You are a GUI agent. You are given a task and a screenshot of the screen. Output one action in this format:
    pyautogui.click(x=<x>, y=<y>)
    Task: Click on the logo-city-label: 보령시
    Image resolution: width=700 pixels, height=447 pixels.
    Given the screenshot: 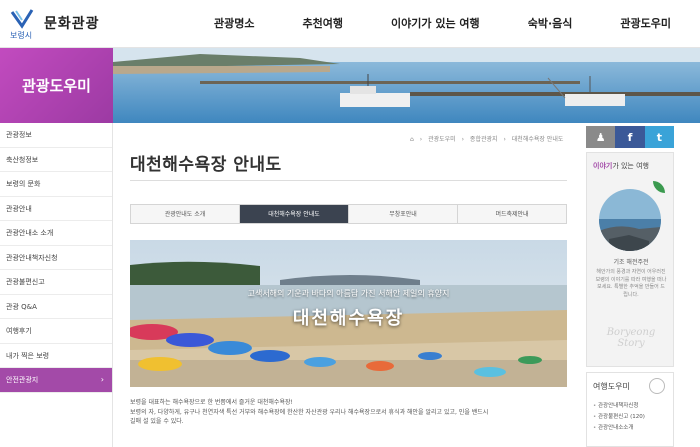 What is the action you would take?
    pyautogui.click(x=21, y=35)
    